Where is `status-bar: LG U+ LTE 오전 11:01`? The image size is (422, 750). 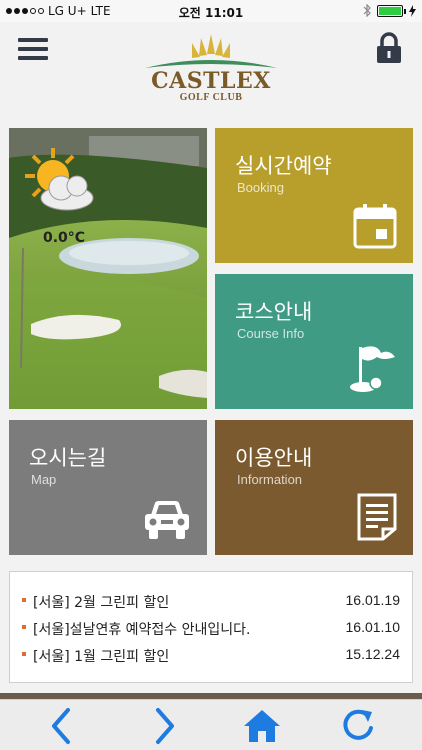 status-bar: LG U+ LTE 오전 11:01 is located at coordinates (211, 11).